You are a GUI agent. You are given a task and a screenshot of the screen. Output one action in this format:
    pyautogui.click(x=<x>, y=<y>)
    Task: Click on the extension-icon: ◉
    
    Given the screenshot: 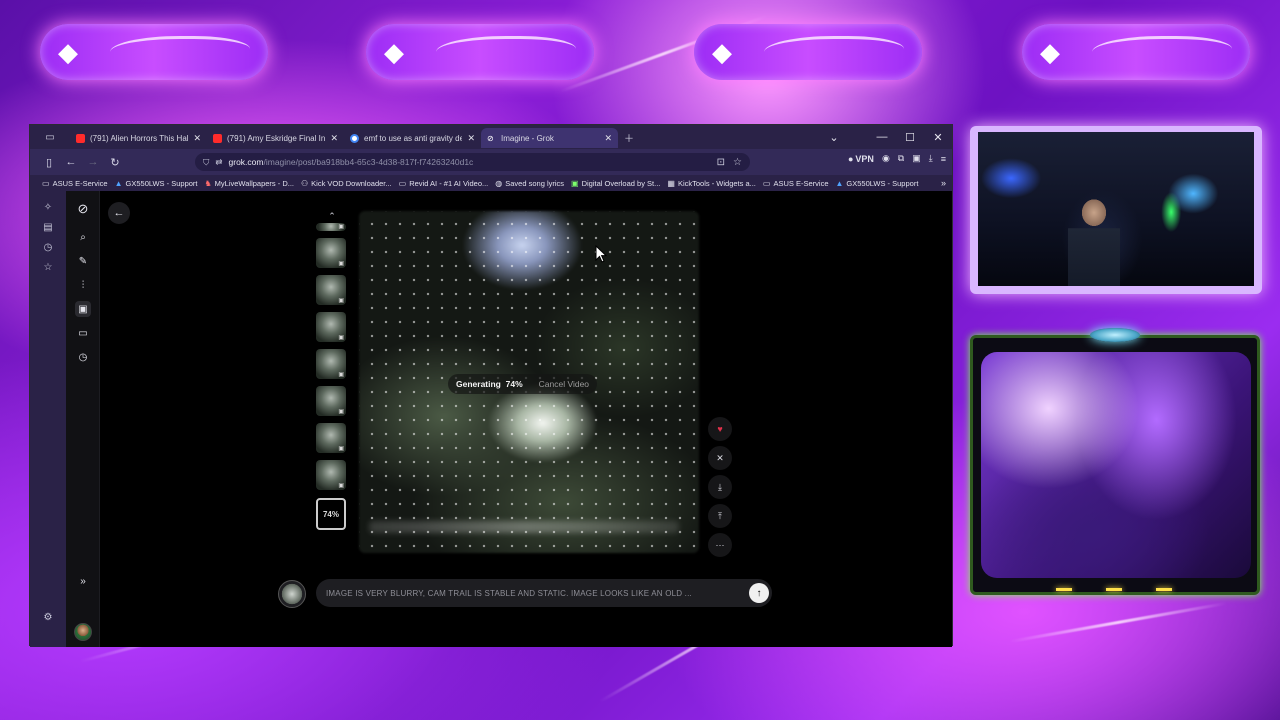 What is the action you would take?
    pyautogui.click(x=886, y=158)
    